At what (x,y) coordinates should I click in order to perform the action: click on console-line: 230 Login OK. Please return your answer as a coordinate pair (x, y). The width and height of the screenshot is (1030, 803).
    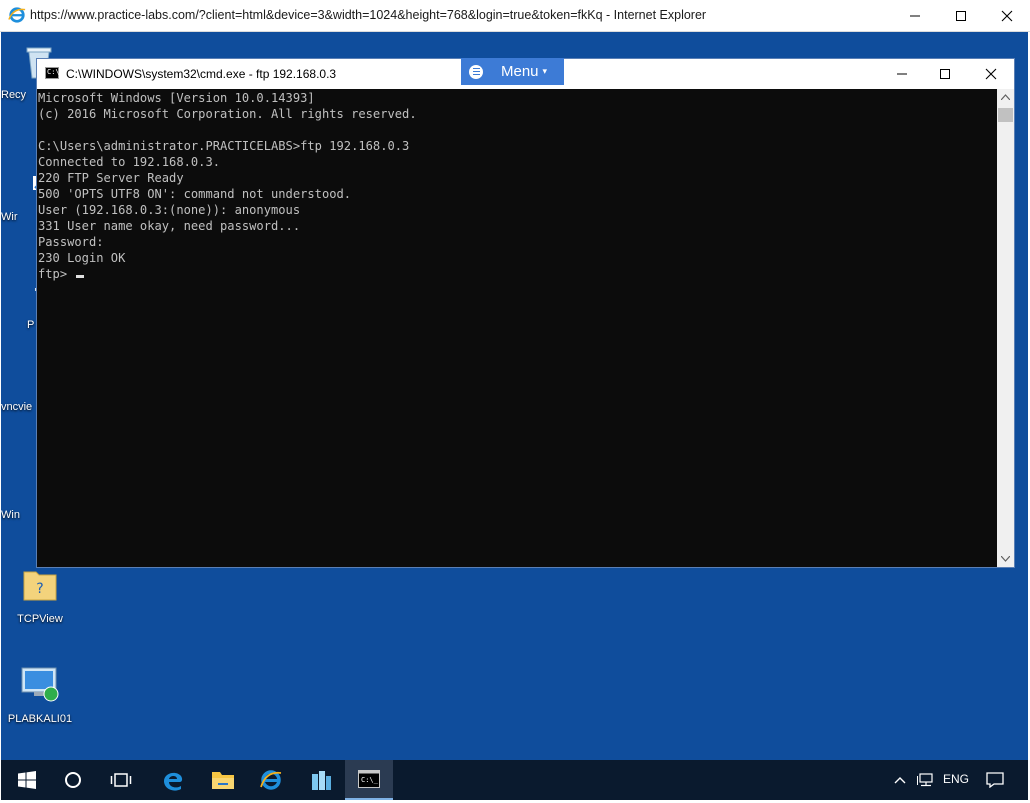
    Looking at the image, I should click on (82, 258).